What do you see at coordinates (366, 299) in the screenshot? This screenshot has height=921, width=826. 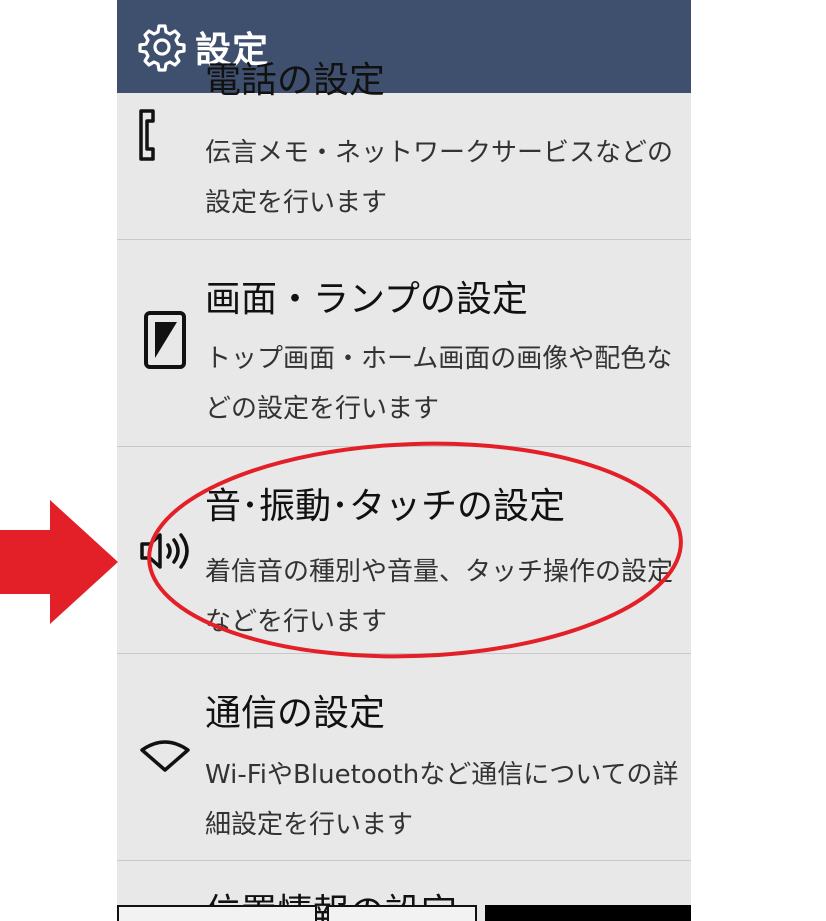 I see `item-title: 画面・ランプの設定` at bounding box center [366, 299].